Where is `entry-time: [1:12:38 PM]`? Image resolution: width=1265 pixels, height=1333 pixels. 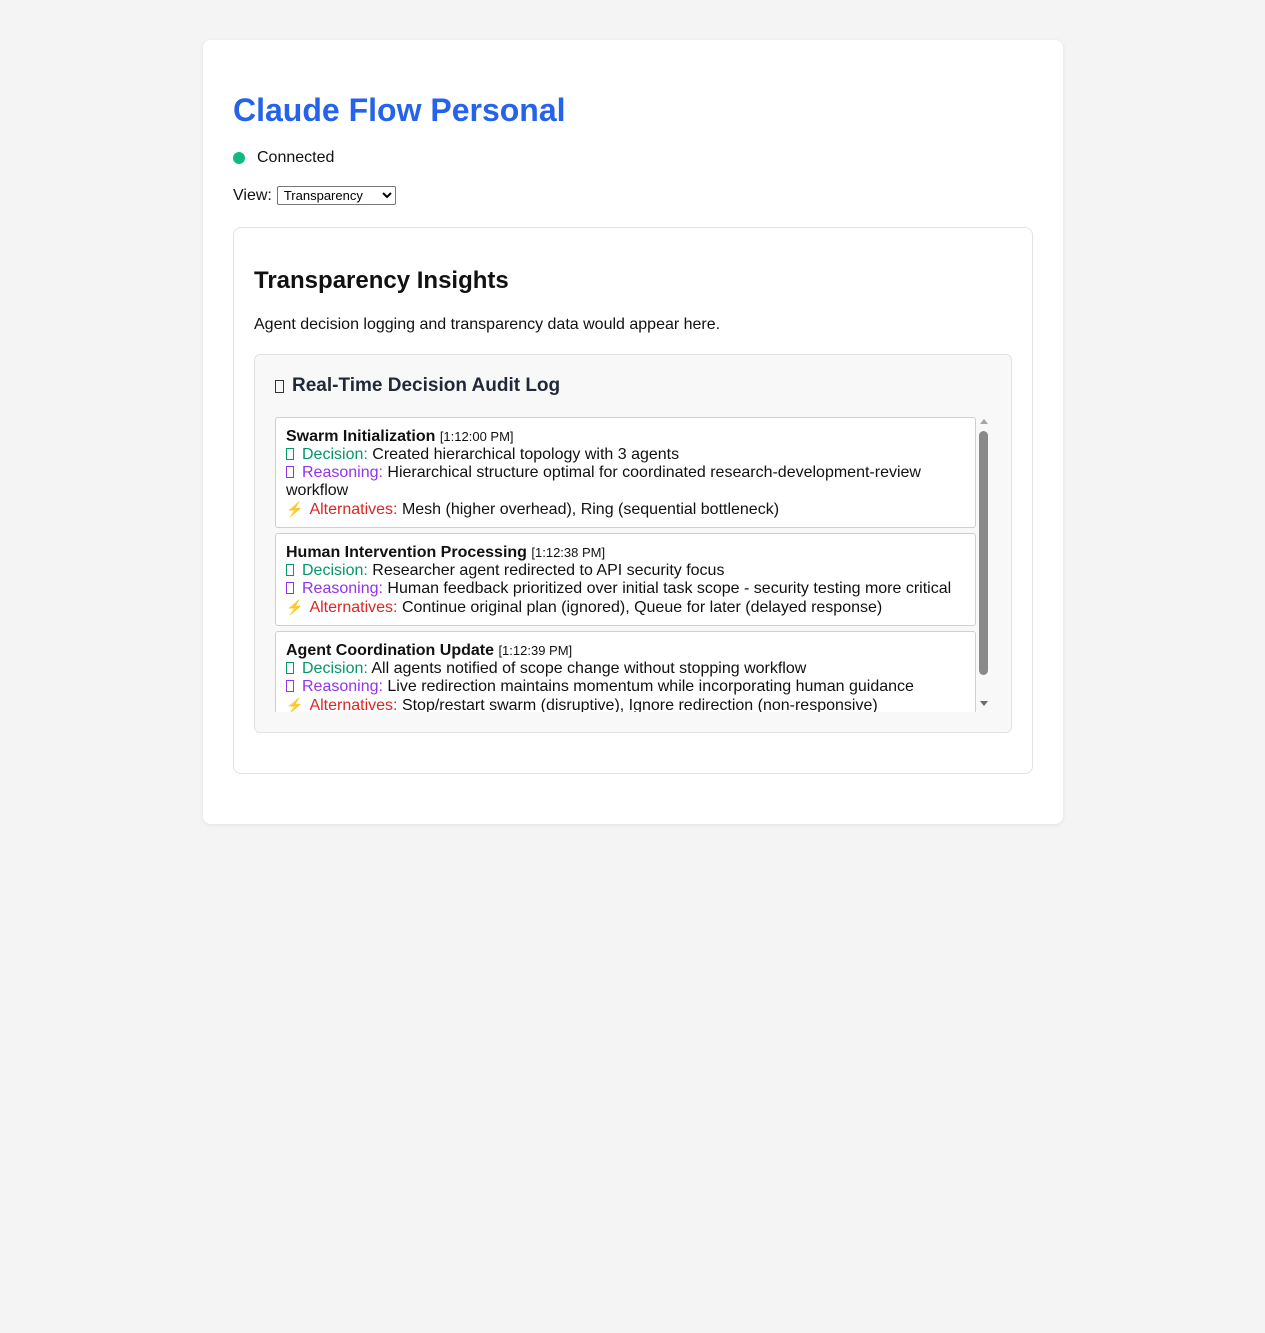 entry-time: [1:12:38 PM] is located at coordinates (568, 552).